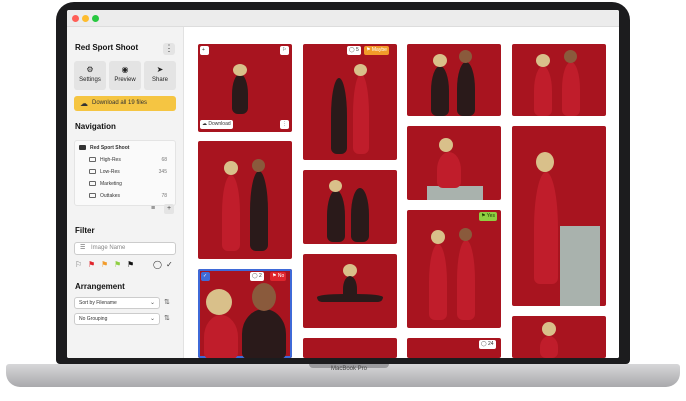 The width and height of the screenshot is (686, 401). Describe the element at coordinates (167, 318) in the screenshot. I see `grouping-direction-icon: ⇅` at that location.